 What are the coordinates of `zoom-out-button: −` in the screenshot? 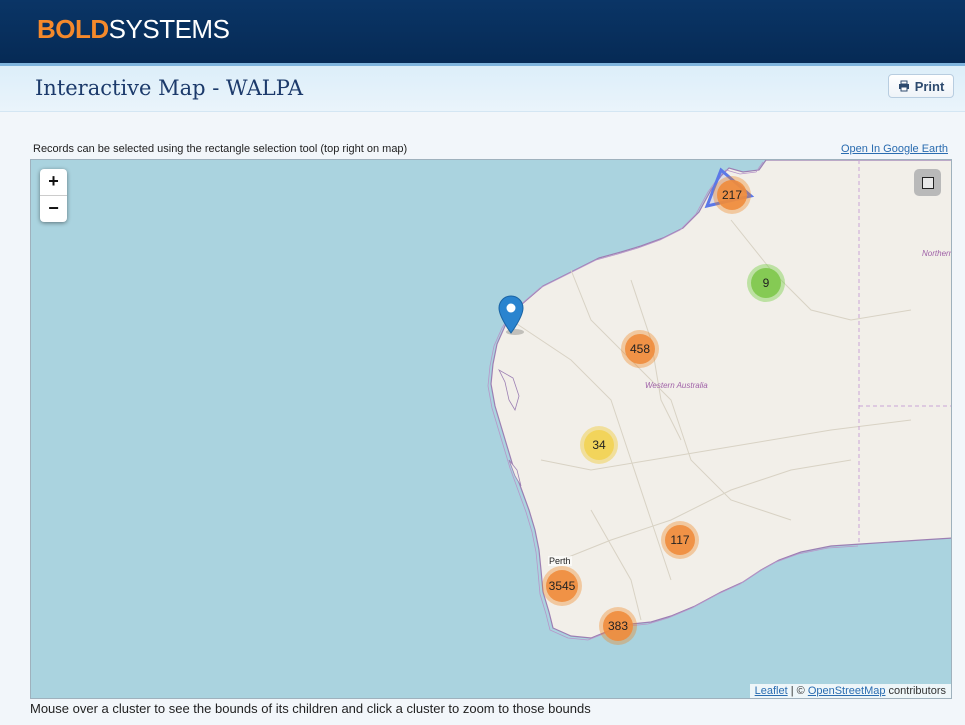 It's located at (53, 209).